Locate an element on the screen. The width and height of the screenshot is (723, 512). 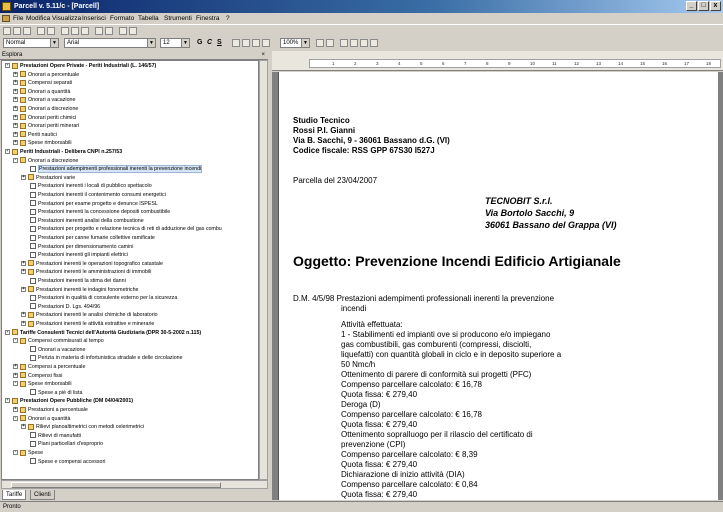
open-icon is located at coordinates (17, 31).